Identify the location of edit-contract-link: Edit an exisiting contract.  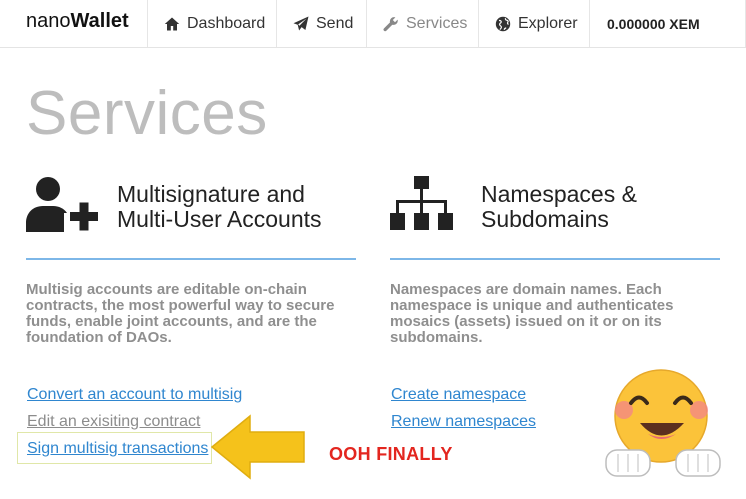
(113, 422).